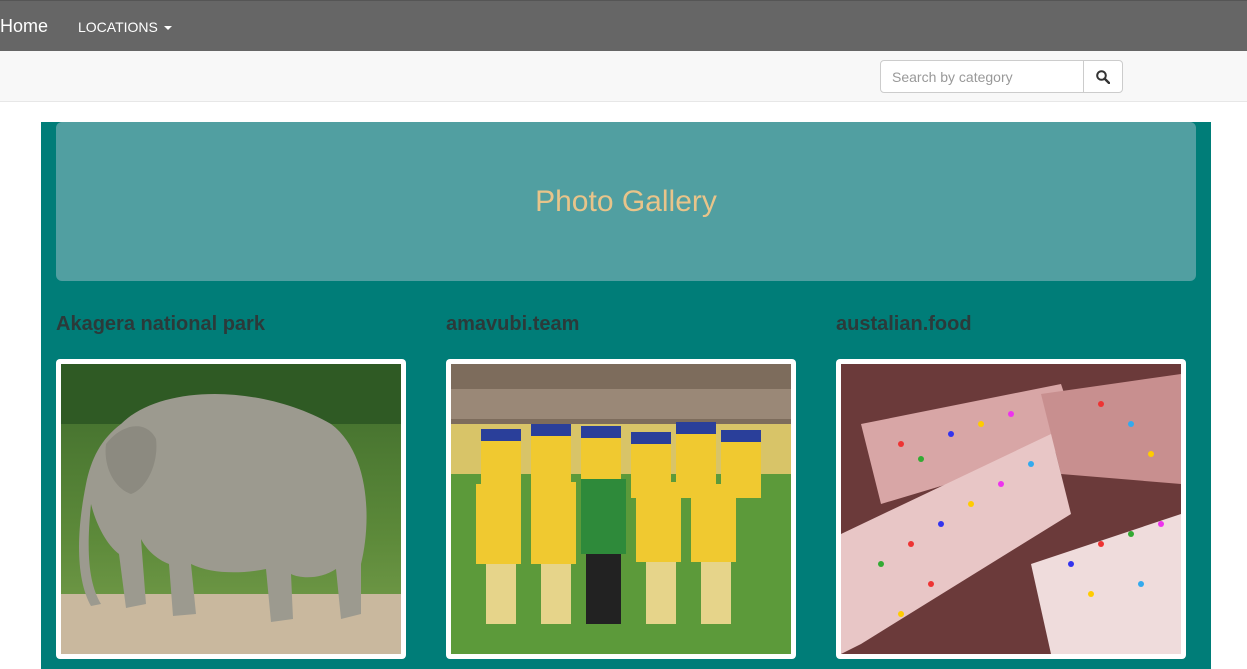 Image resolution: width=1247 pixels, height=669 pixels. I want to click on gallery-card-amavubi: amavubi.team, so click(626, 485).